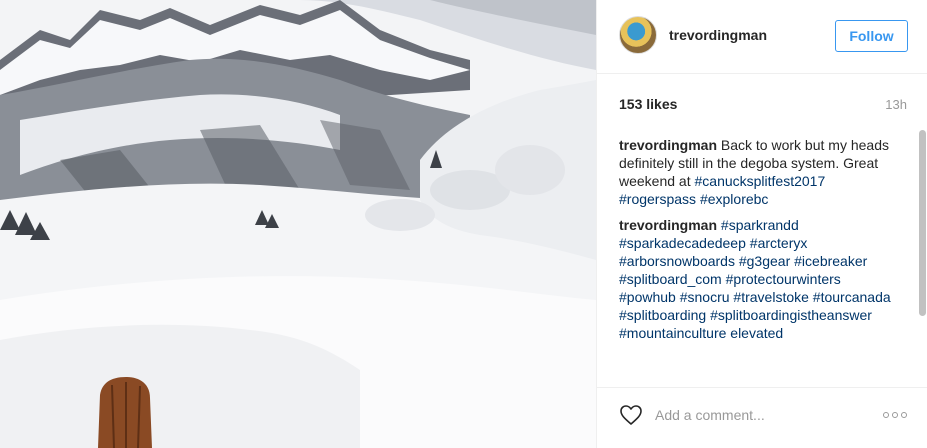 This screenshot has height=448, width=927. What do you see at coordinates (662, 315) in the screenshot?
I see `hashtag-link: #splitboarding` at bounding box center [662, 315].